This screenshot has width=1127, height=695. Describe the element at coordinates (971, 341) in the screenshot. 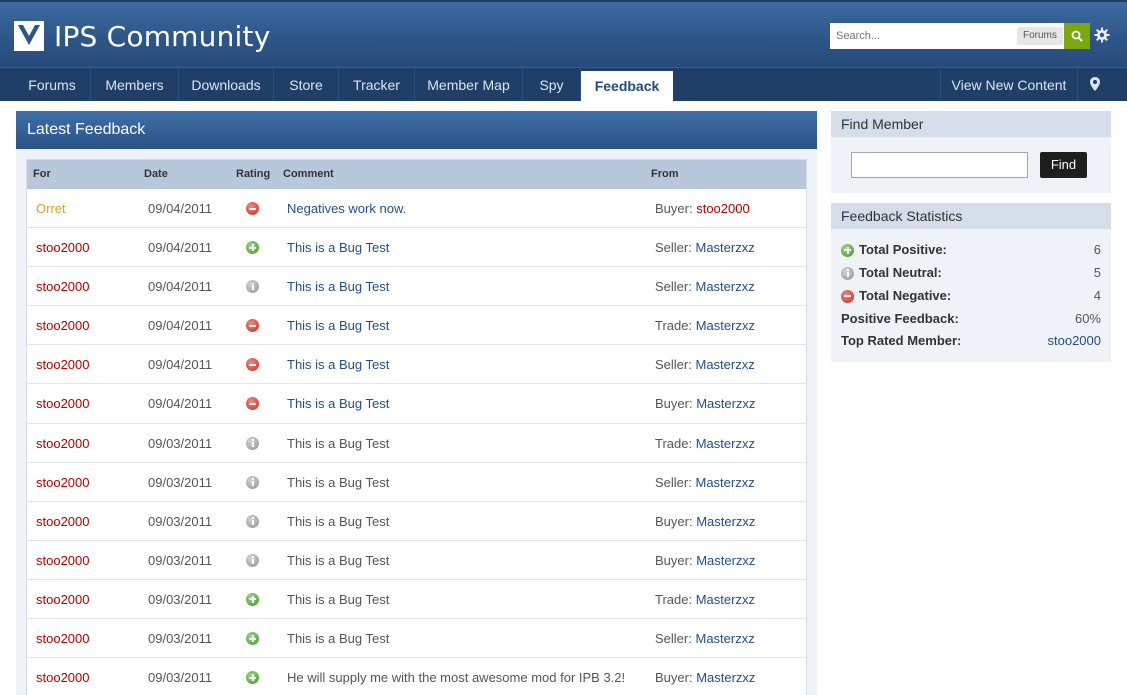

I see `stat-top-rated-member: Top Rated Member: stoo2000` at that location.